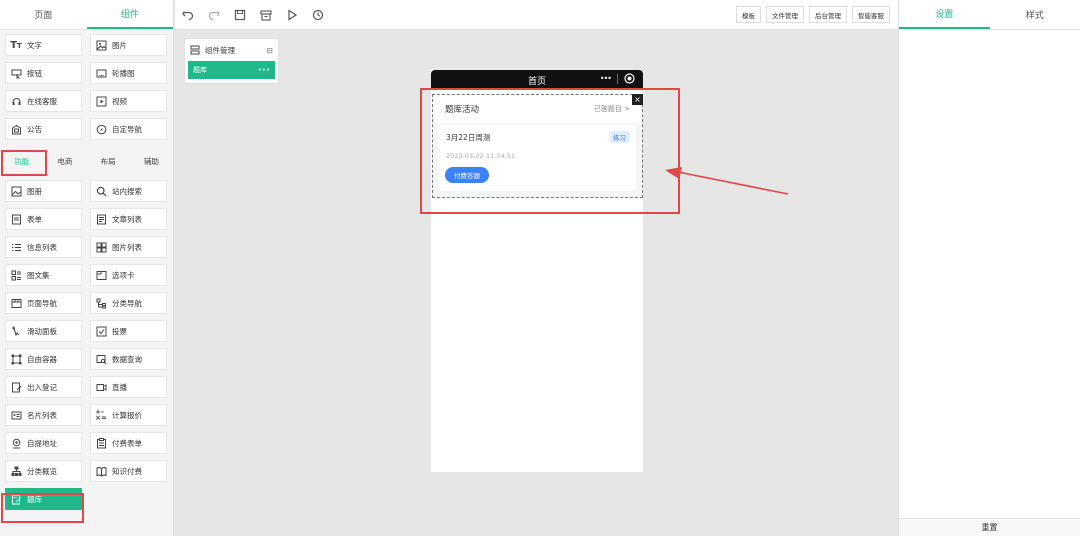  What do you see at coordinates (16, 101) in the screenshot?
I see `headset-icon` at bounding box center [16, 101].